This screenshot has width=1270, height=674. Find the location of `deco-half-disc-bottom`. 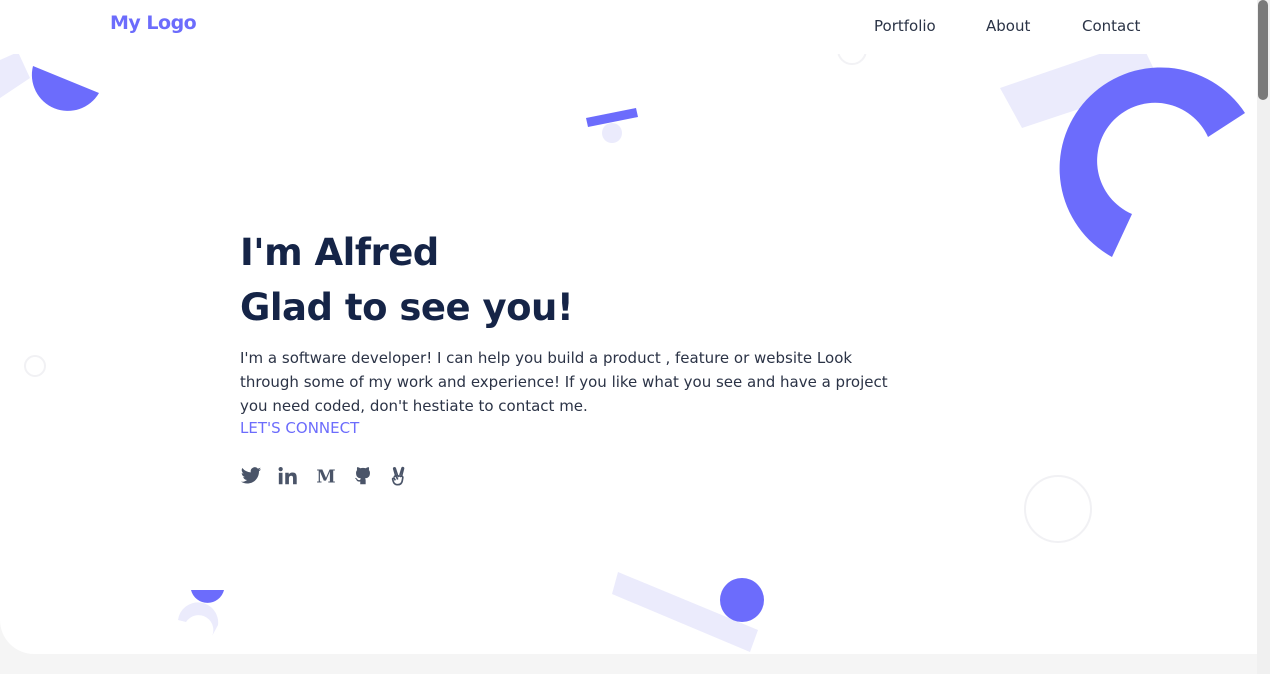

deco-half-disc-bottom is located at coordinates (207, 596).